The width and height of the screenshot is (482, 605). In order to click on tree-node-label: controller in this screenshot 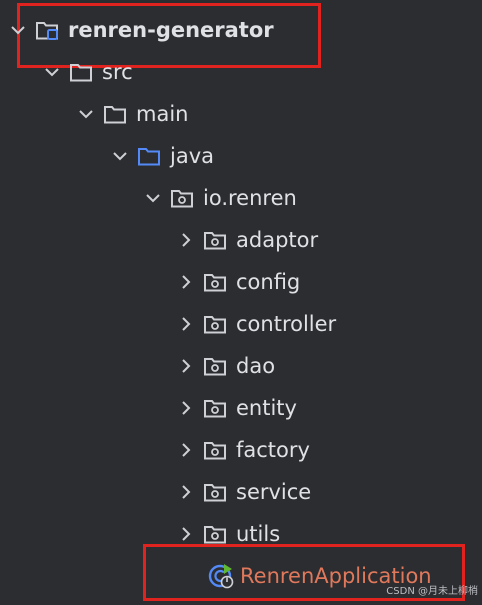, I will do `click(286, 324)`.